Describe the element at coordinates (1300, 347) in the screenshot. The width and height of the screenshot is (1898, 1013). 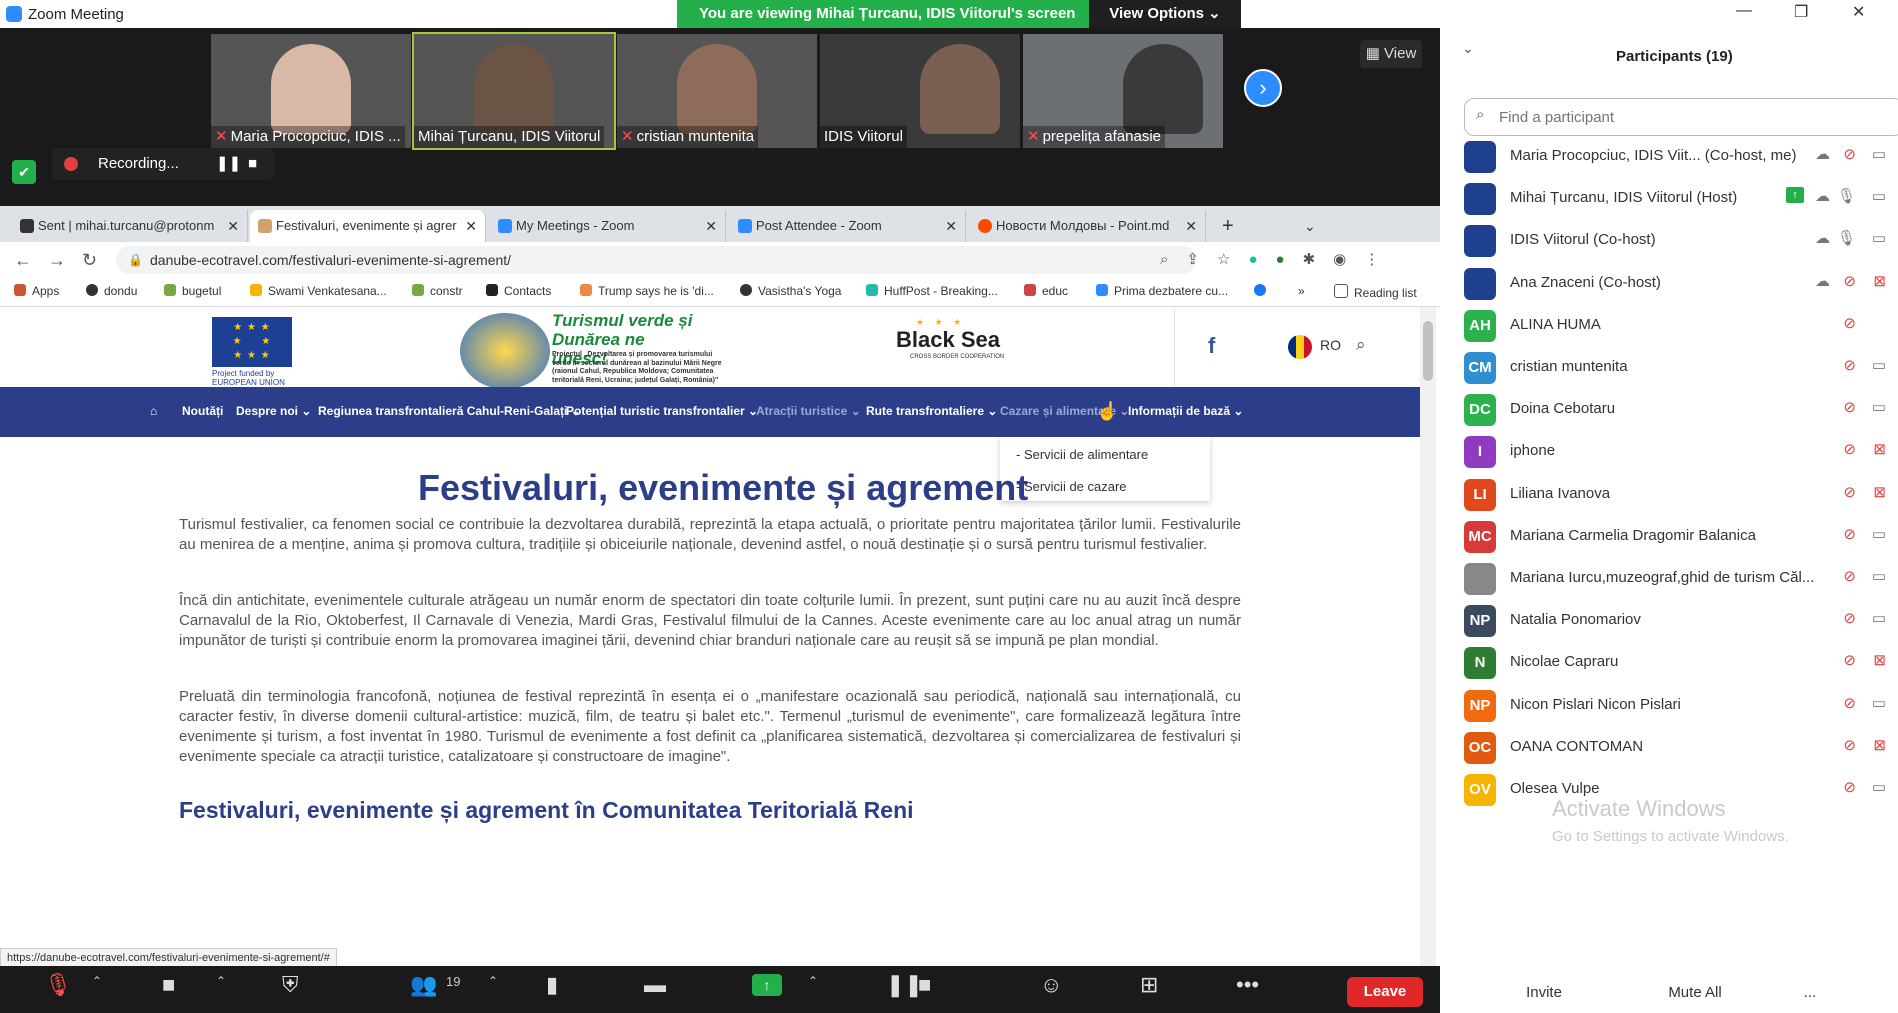
I see `romania-flag-icon` at that location.